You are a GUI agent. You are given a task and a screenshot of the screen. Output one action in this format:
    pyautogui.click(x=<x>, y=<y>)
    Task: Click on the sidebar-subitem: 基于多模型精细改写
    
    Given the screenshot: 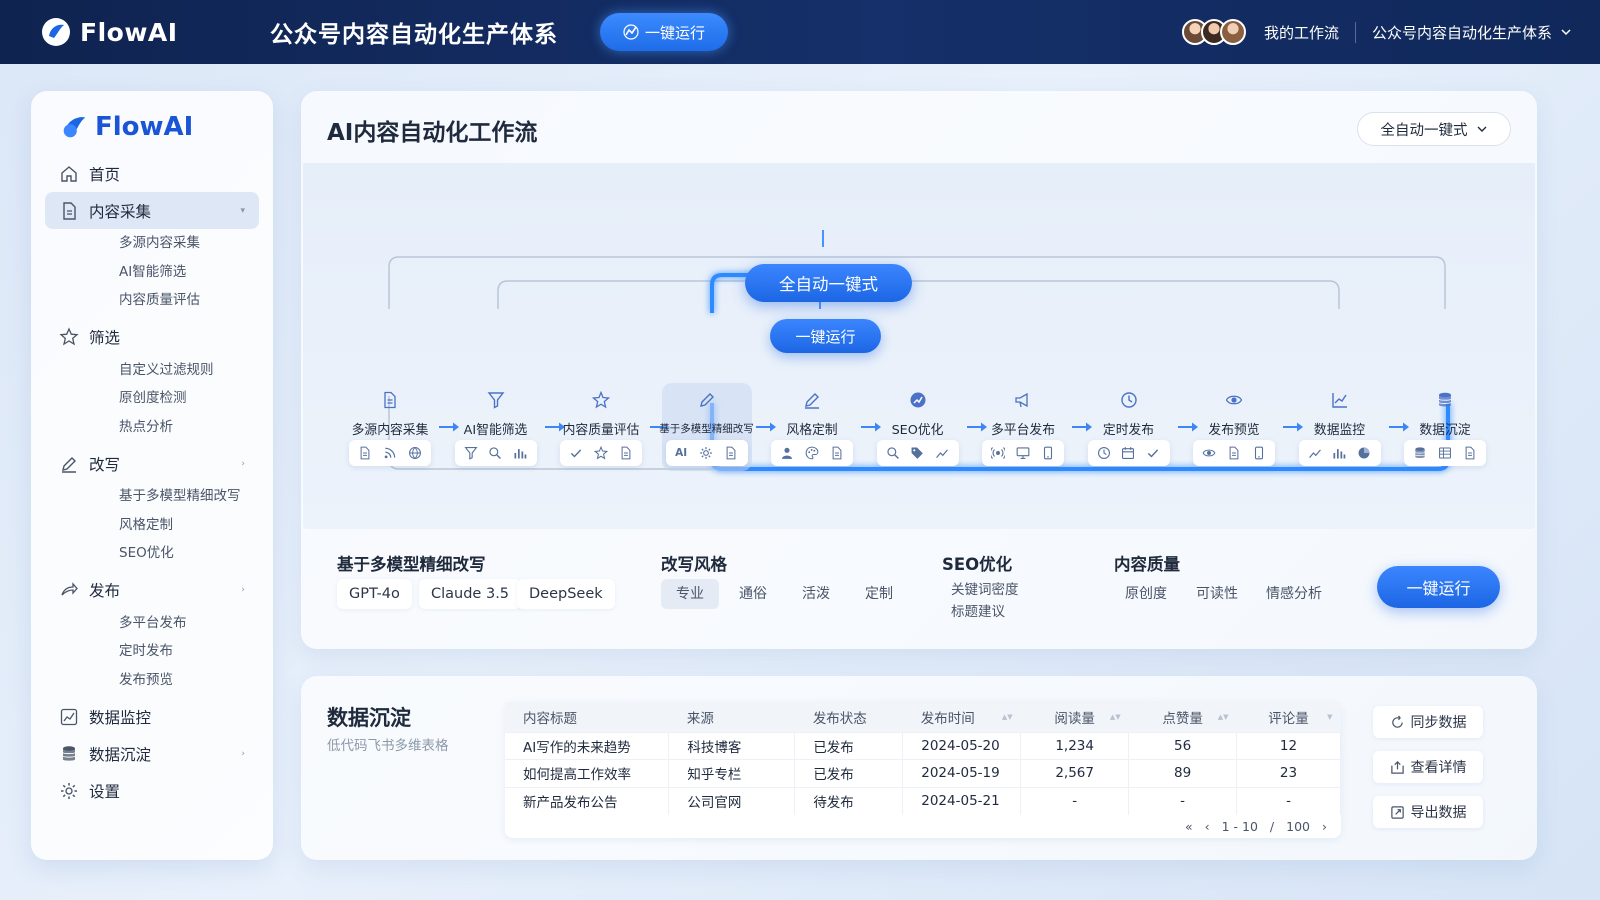 What is the action you would take?
    pyautogui.click(x=152, y=496)
    